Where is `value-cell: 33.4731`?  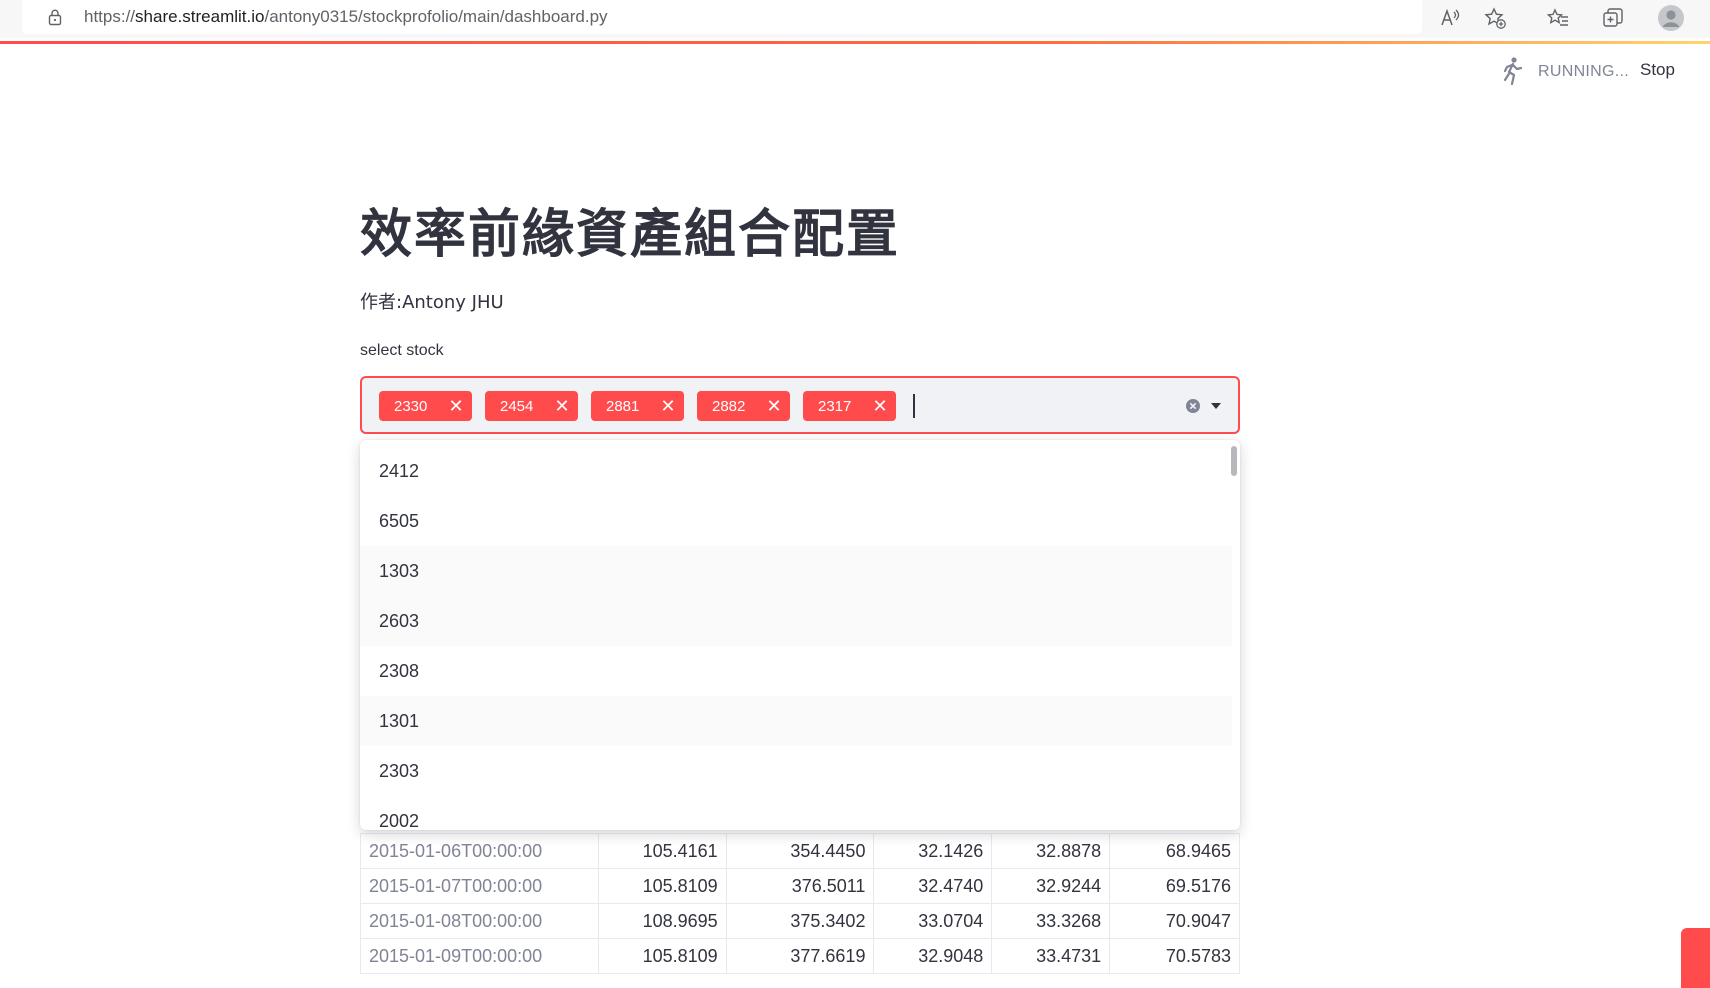
value-cell: 33.4731 is located at coordinates (1051, 956).